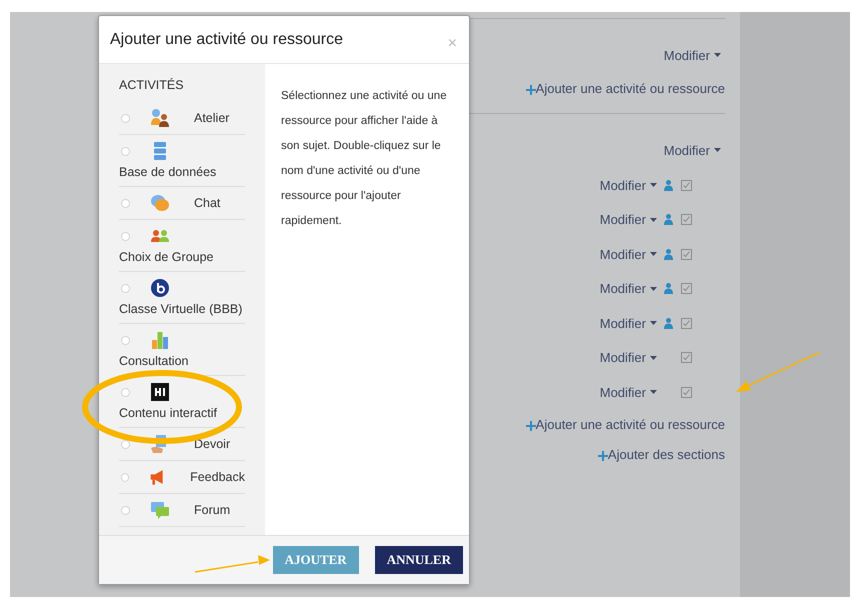 The image size is (854, 599). I want to click on chat-bubbles-icon, so click(160, 203).